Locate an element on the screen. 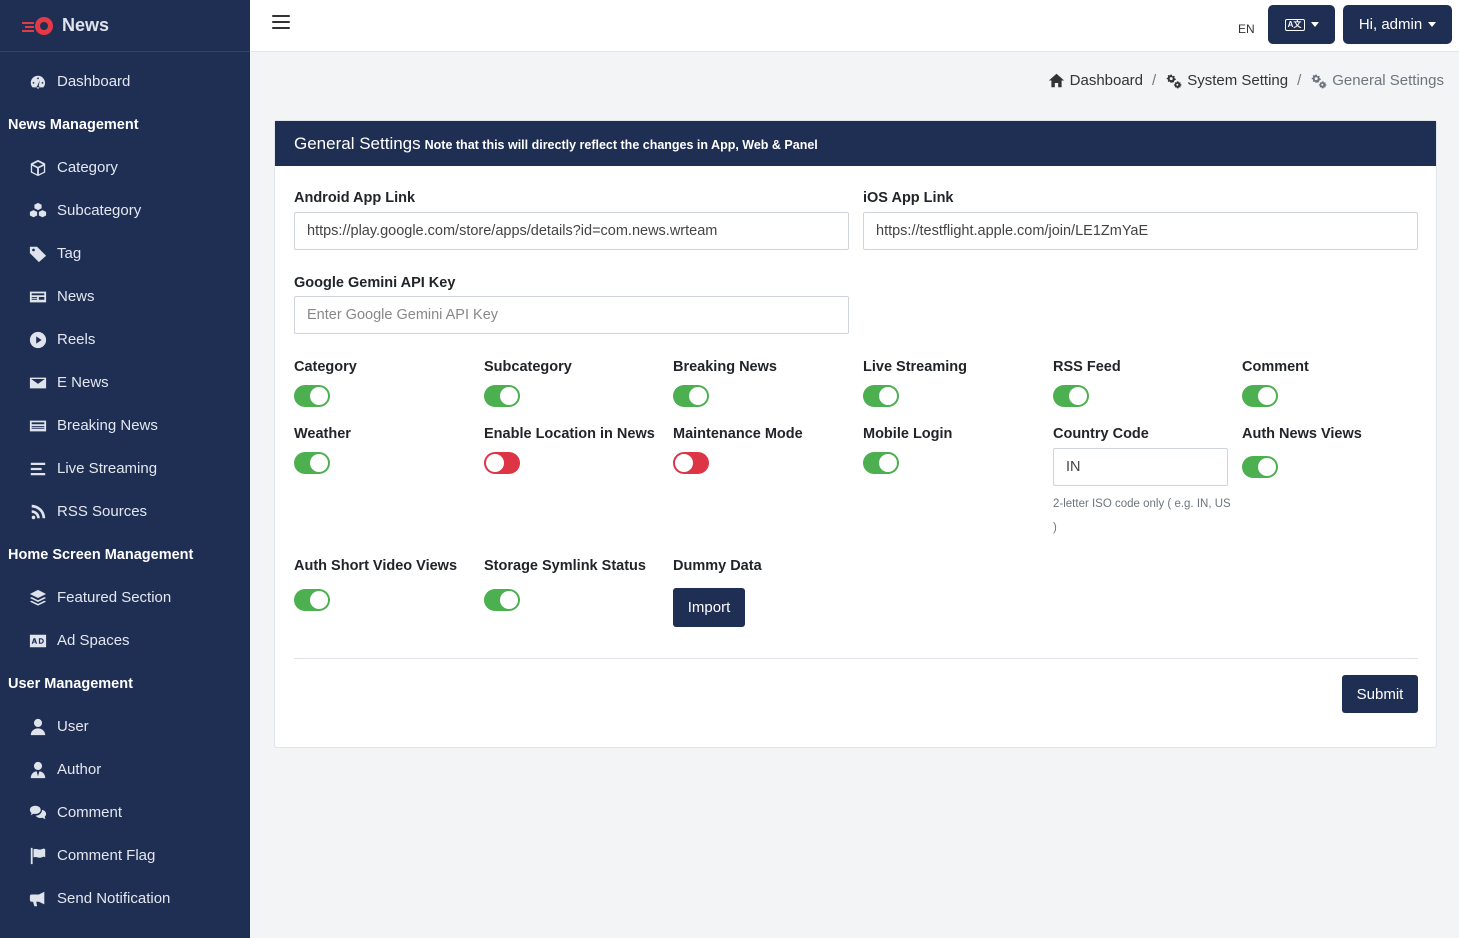 The width and height of the screenshot is (1459, 938). ios-app-link-input is located at coordinates (1140, 231).